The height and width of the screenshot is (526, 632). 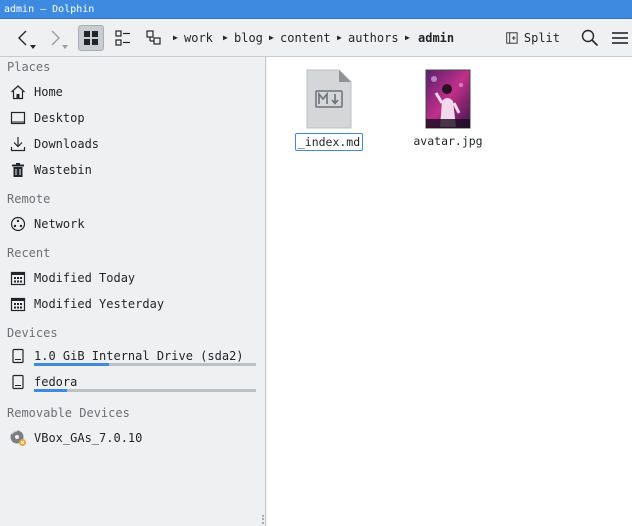 I want to click on details-view-icon, so click(x=153, y=37).